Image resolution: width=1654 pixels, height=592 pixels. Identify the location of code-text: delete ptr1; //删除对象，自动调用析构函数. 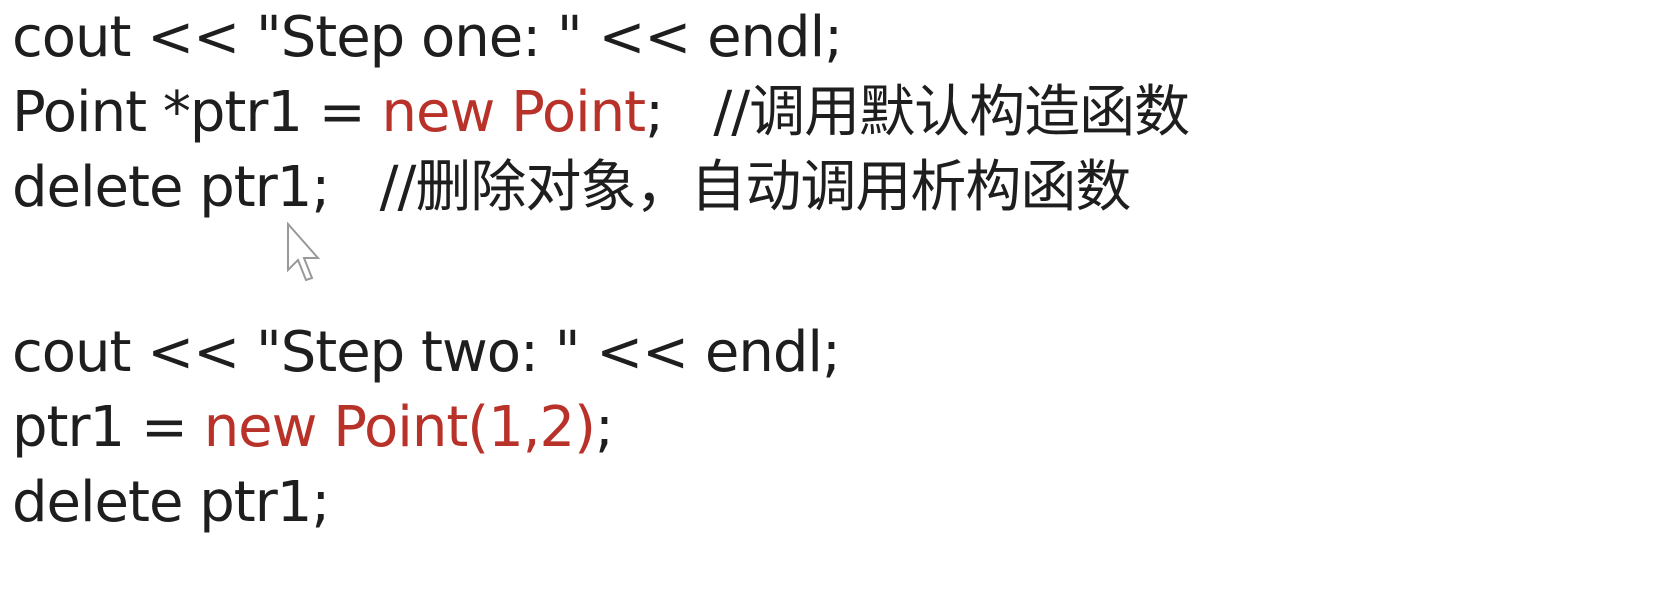
(571, 187).